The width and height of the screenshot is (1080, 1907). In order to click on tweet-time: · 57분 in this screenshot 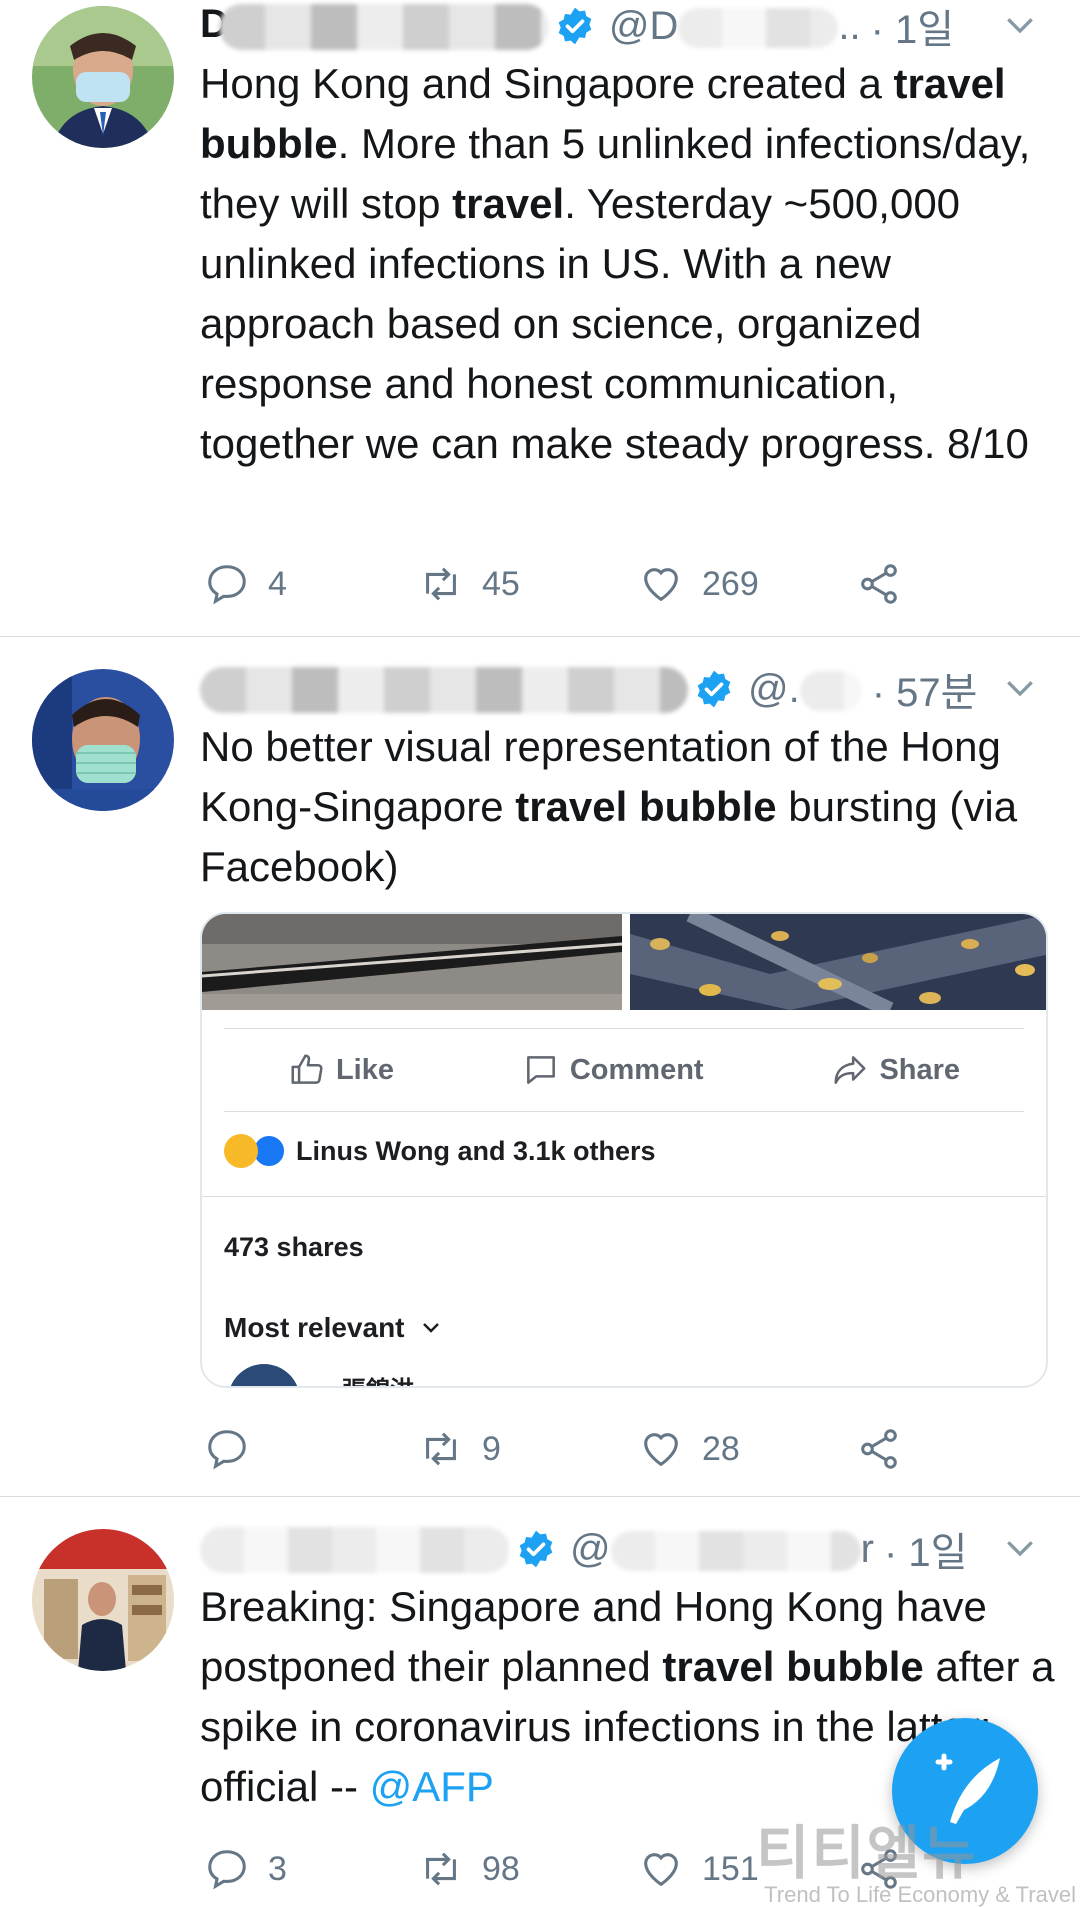, I will do `click(925, 689)`.